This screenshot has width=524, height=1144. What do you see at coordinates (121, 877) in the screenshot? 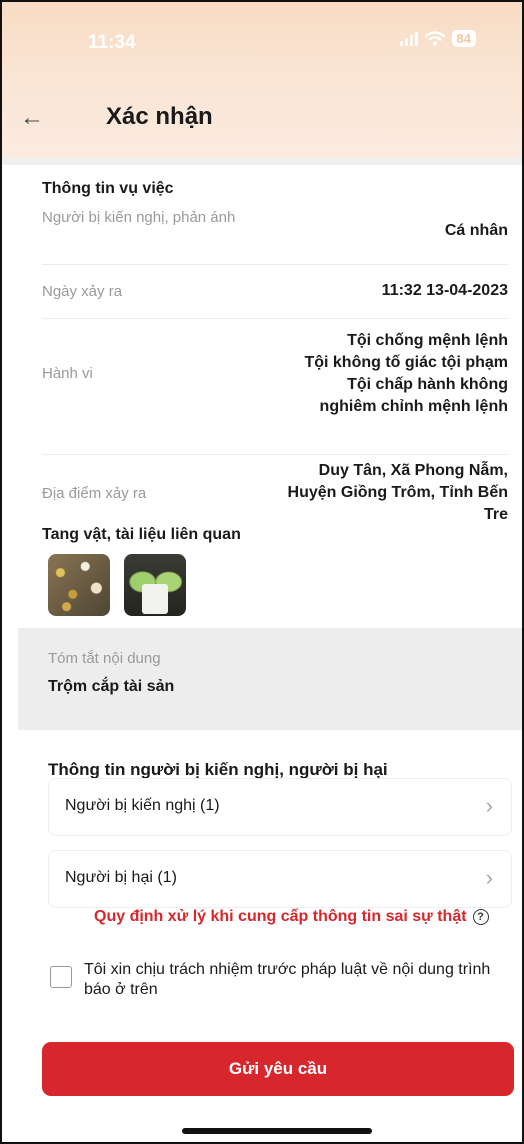
I see `list-item-label: Người bị hại (1)` at bounding box center [121, 877].